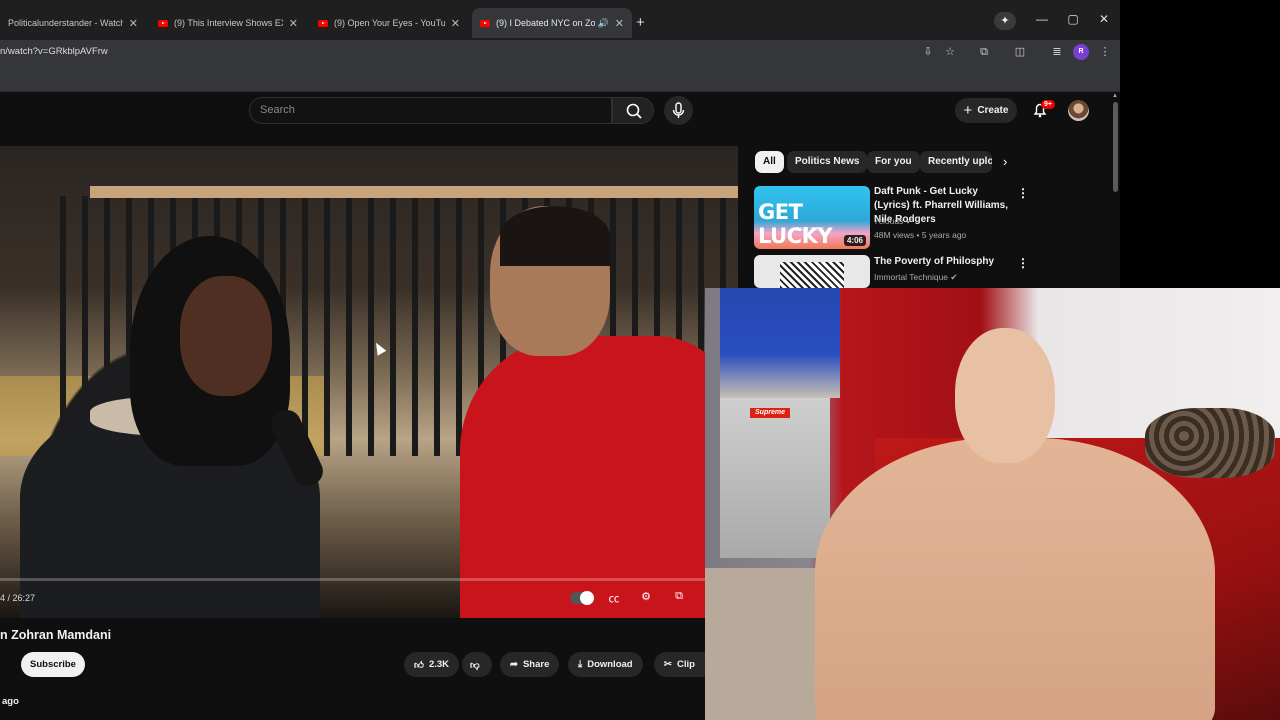  I want to click on search-button, so click(633, 110).